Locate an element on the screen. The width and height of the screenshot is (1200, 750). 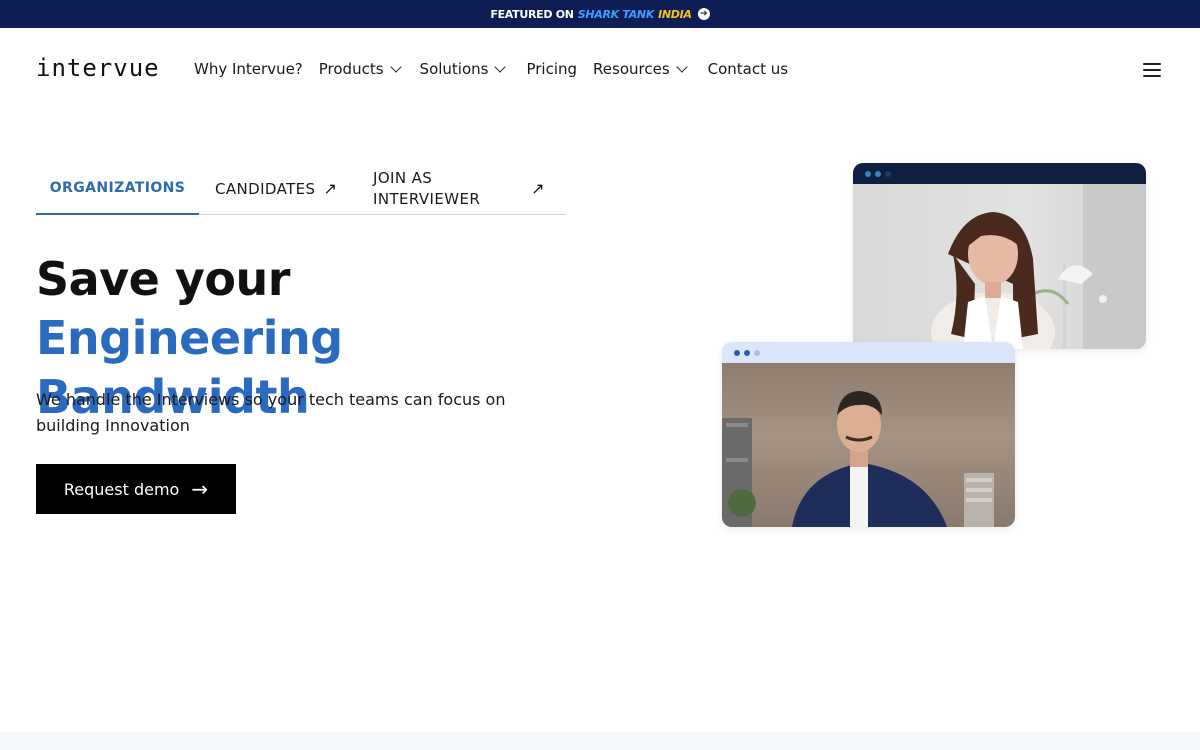
woman-video-illustration is located at coordinates (1038, 266).